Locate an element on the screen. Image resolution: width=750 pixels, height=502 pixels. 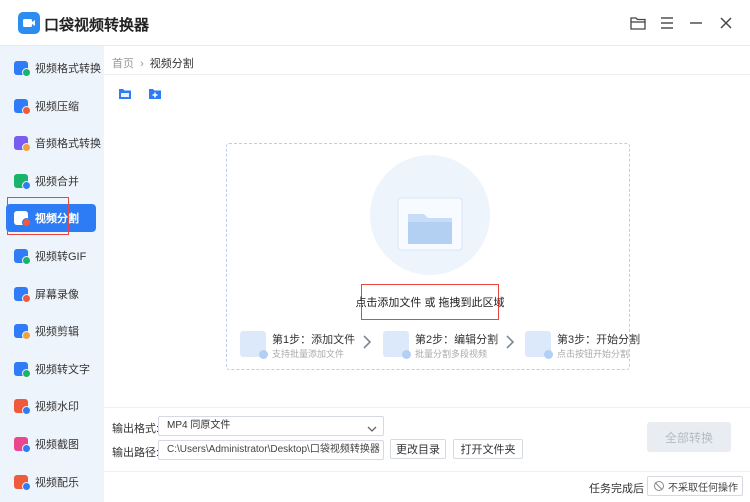
menu-icon is located at coordinates (667, 23).